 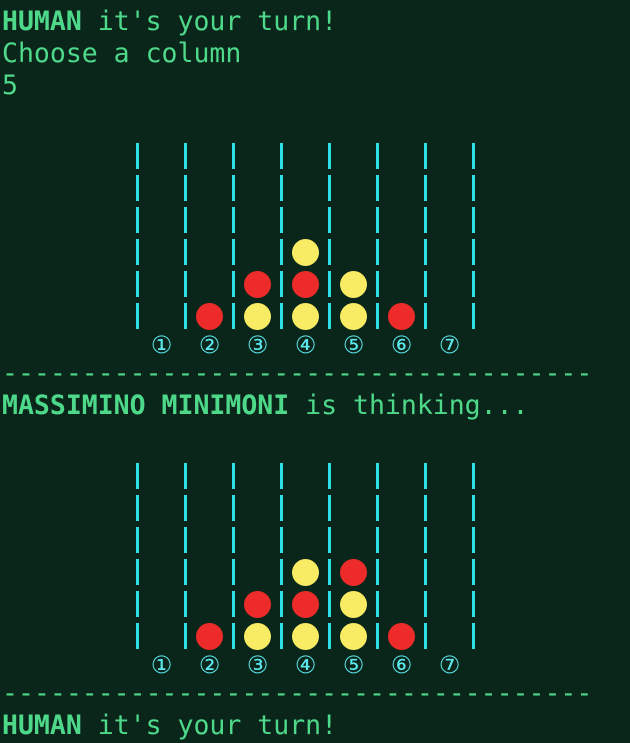 What do you see at coordinates (209, 21) in the screenshot?
I see `turn-prompt-text: it's your turn!` at bounding box center [209, 21].